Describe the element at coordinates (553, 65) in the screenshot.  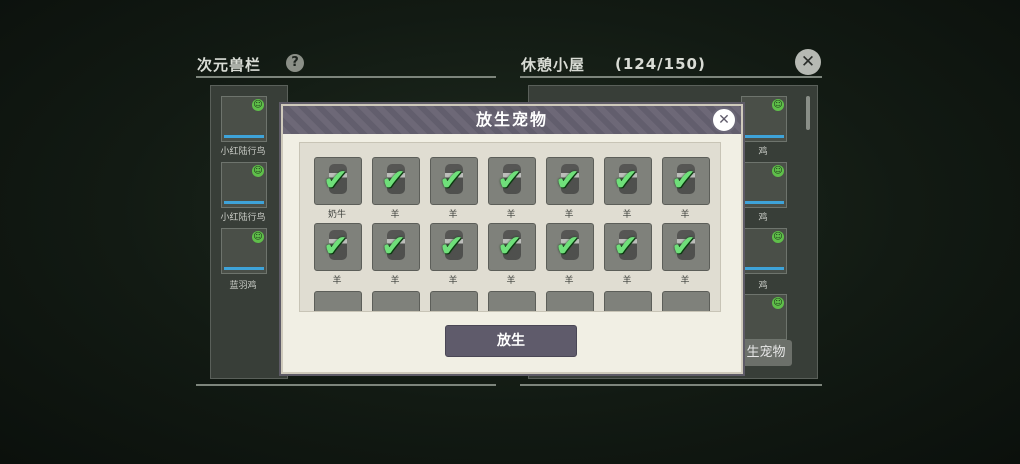
I see `right-panel-title: 休憩小屋` at that location.